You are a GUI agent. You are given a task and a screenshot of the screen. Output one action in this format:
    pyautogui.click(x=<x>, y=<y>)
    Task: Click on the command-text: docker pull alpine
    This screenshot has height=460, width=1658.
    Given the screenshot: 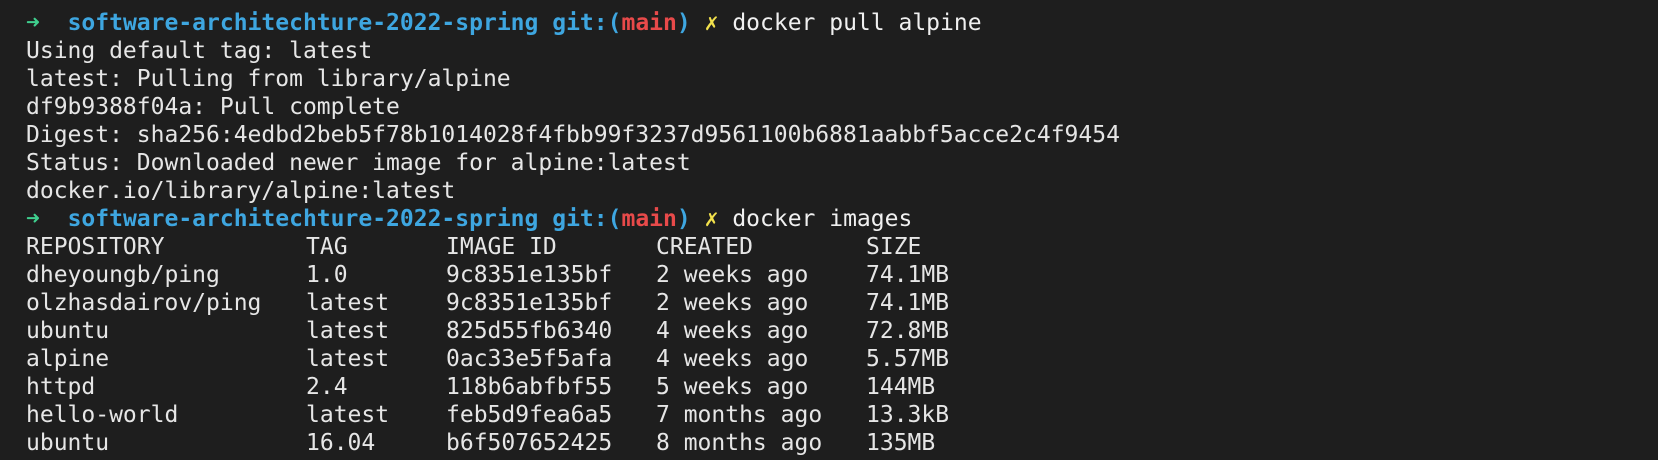 What is the action you would take?
    pyautogui.click(x=857, y=23)
    